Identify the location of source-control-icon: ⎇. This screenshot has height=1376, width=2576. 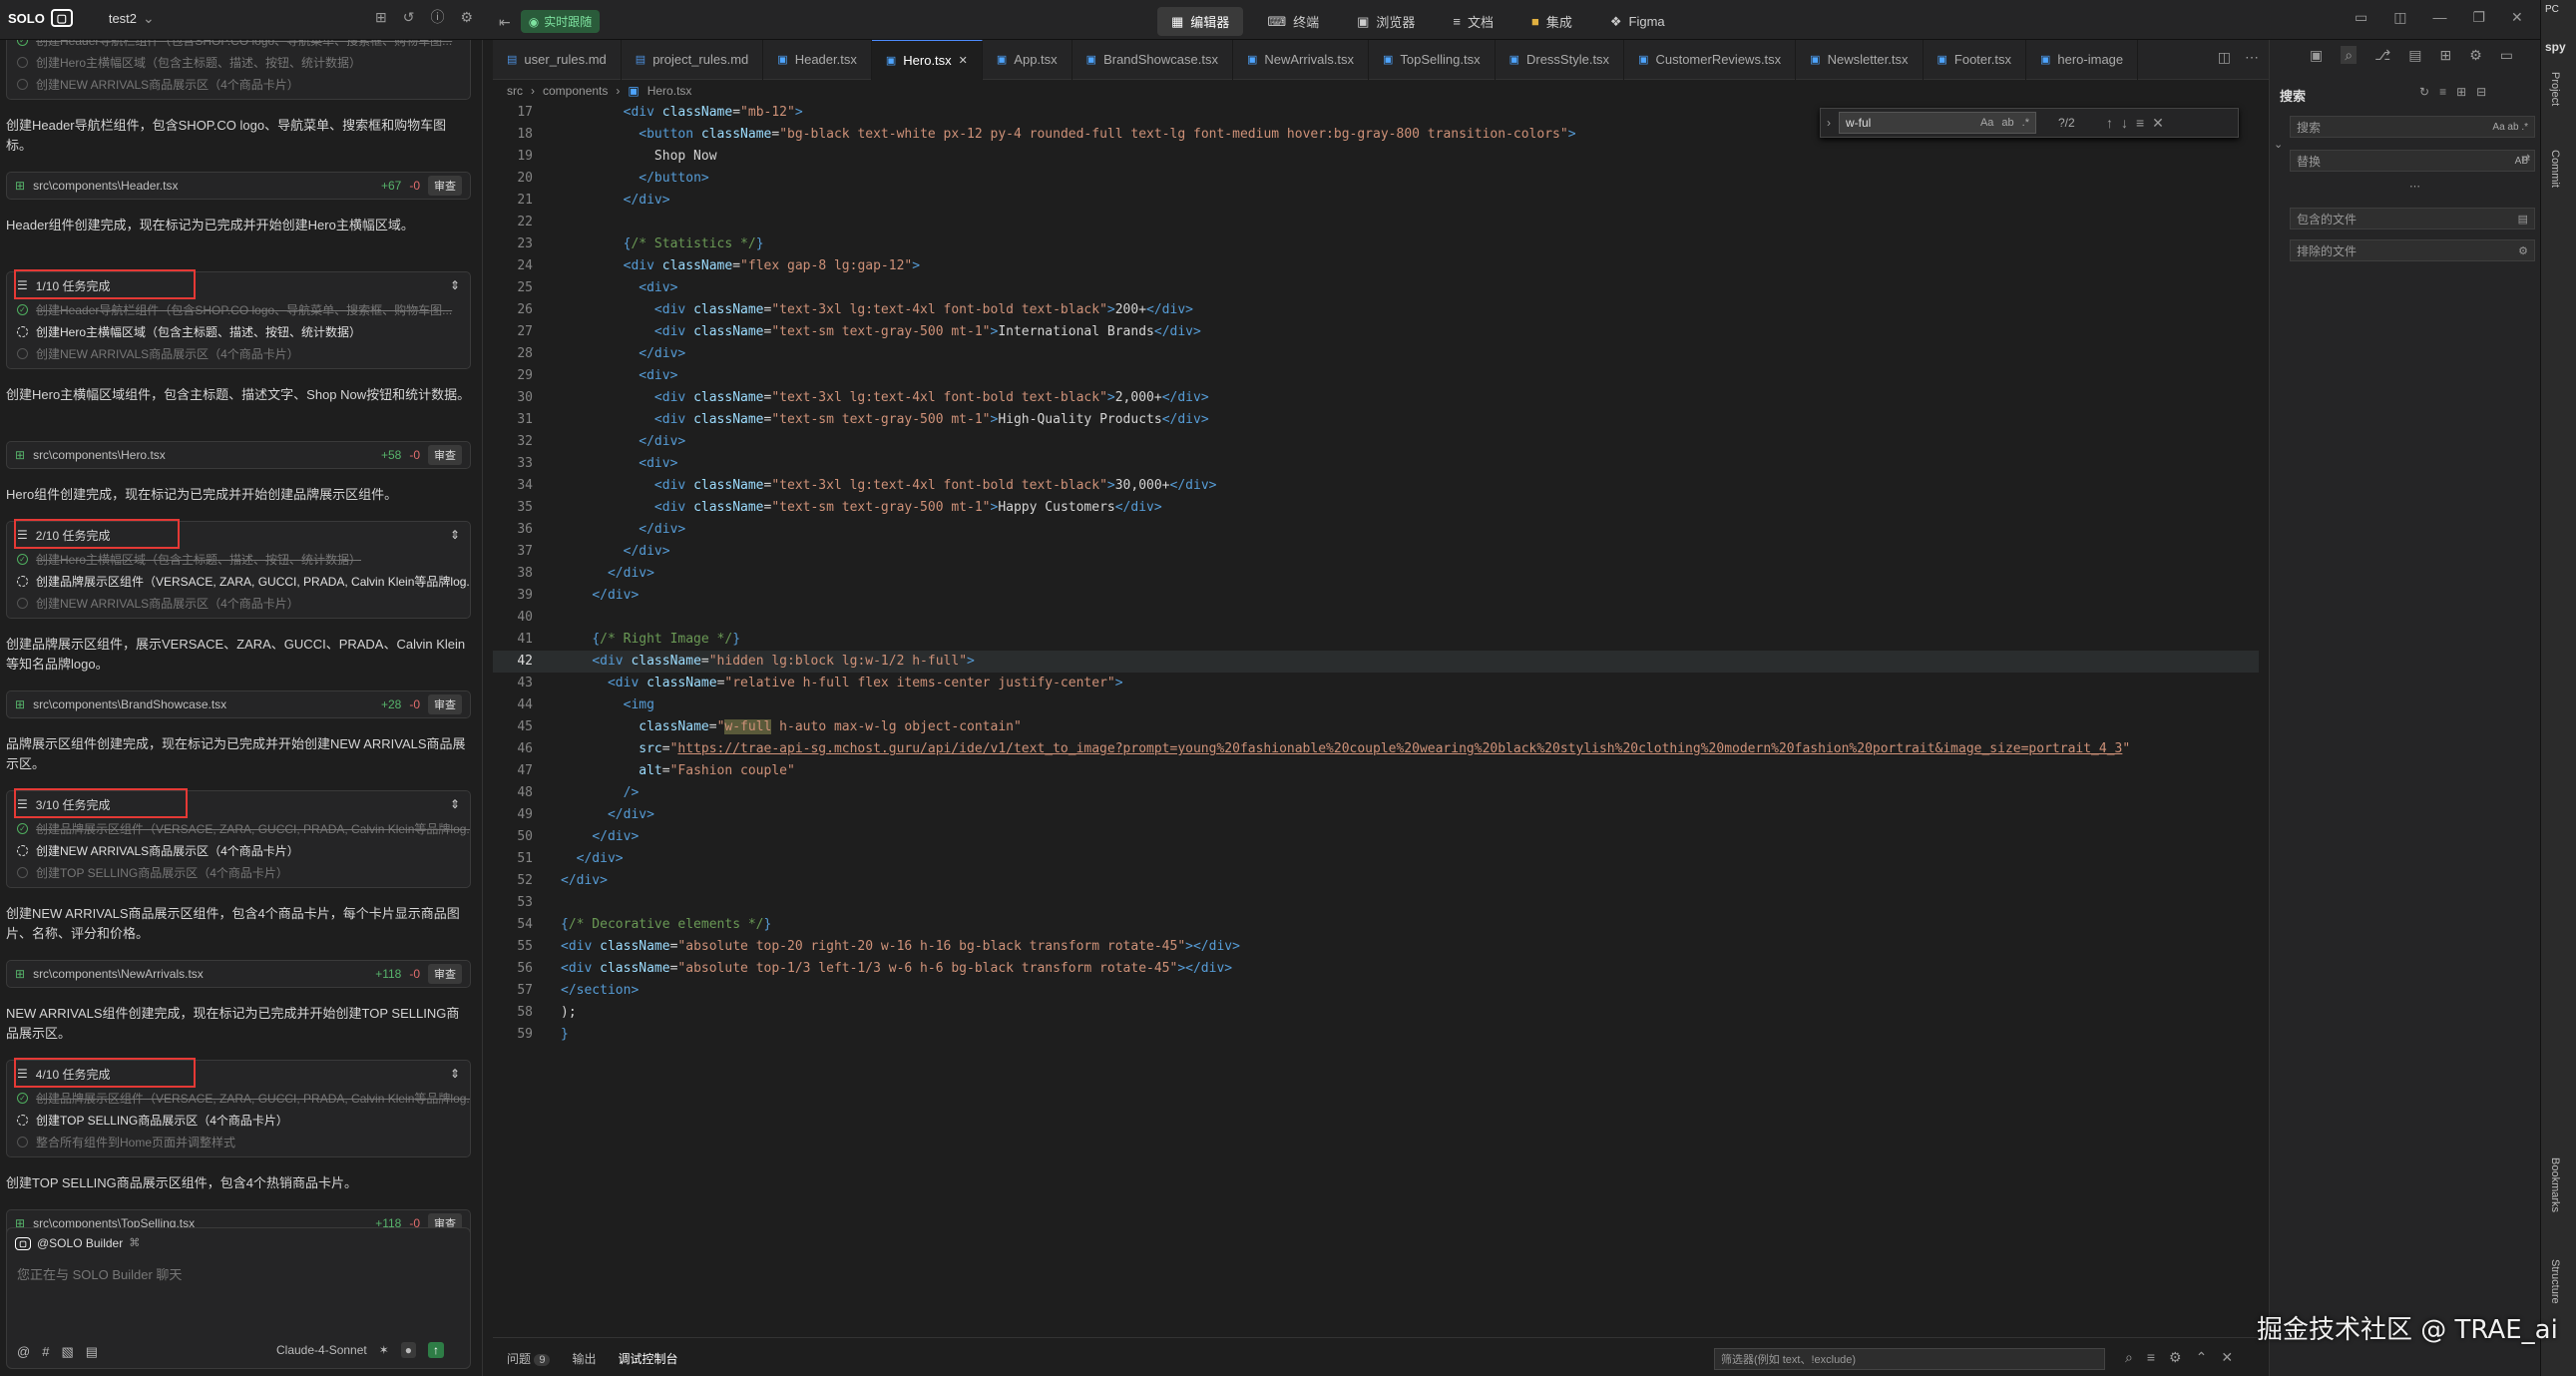
(2382, 55).